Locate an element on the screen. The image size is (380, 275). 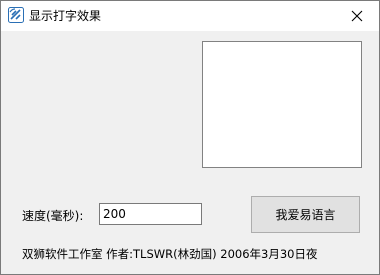
run-typing-button: 我爱易语言 is located at coordinates (305, 214).